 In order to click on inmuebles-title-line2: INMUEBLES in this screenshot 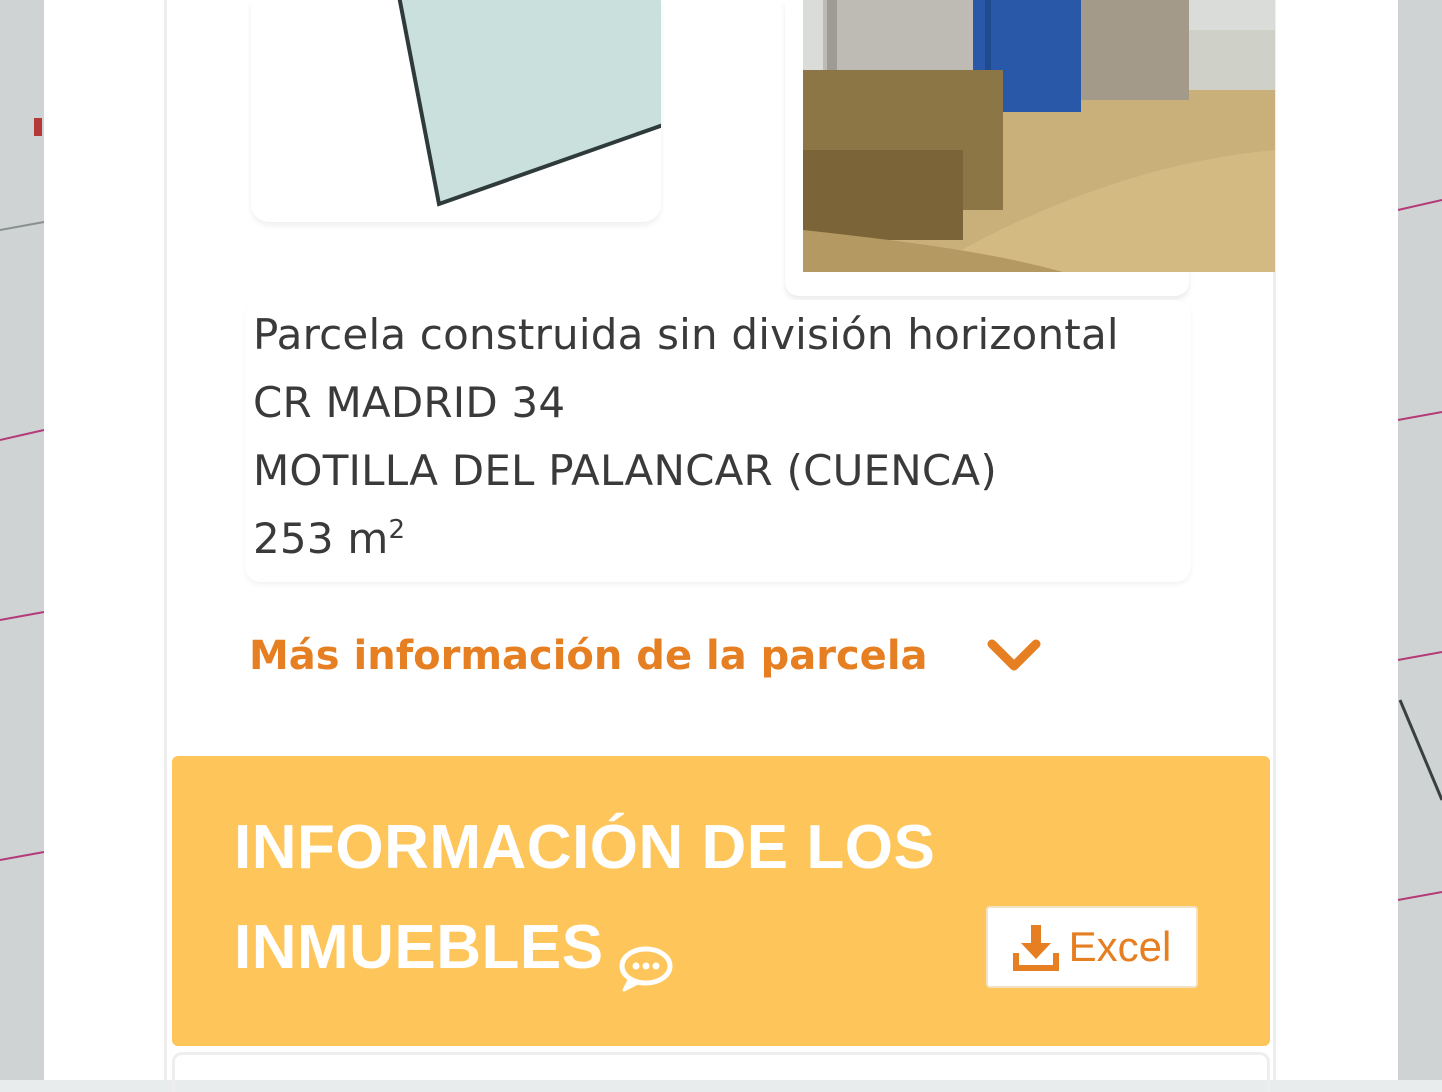, I will do `click(419, 947)`.